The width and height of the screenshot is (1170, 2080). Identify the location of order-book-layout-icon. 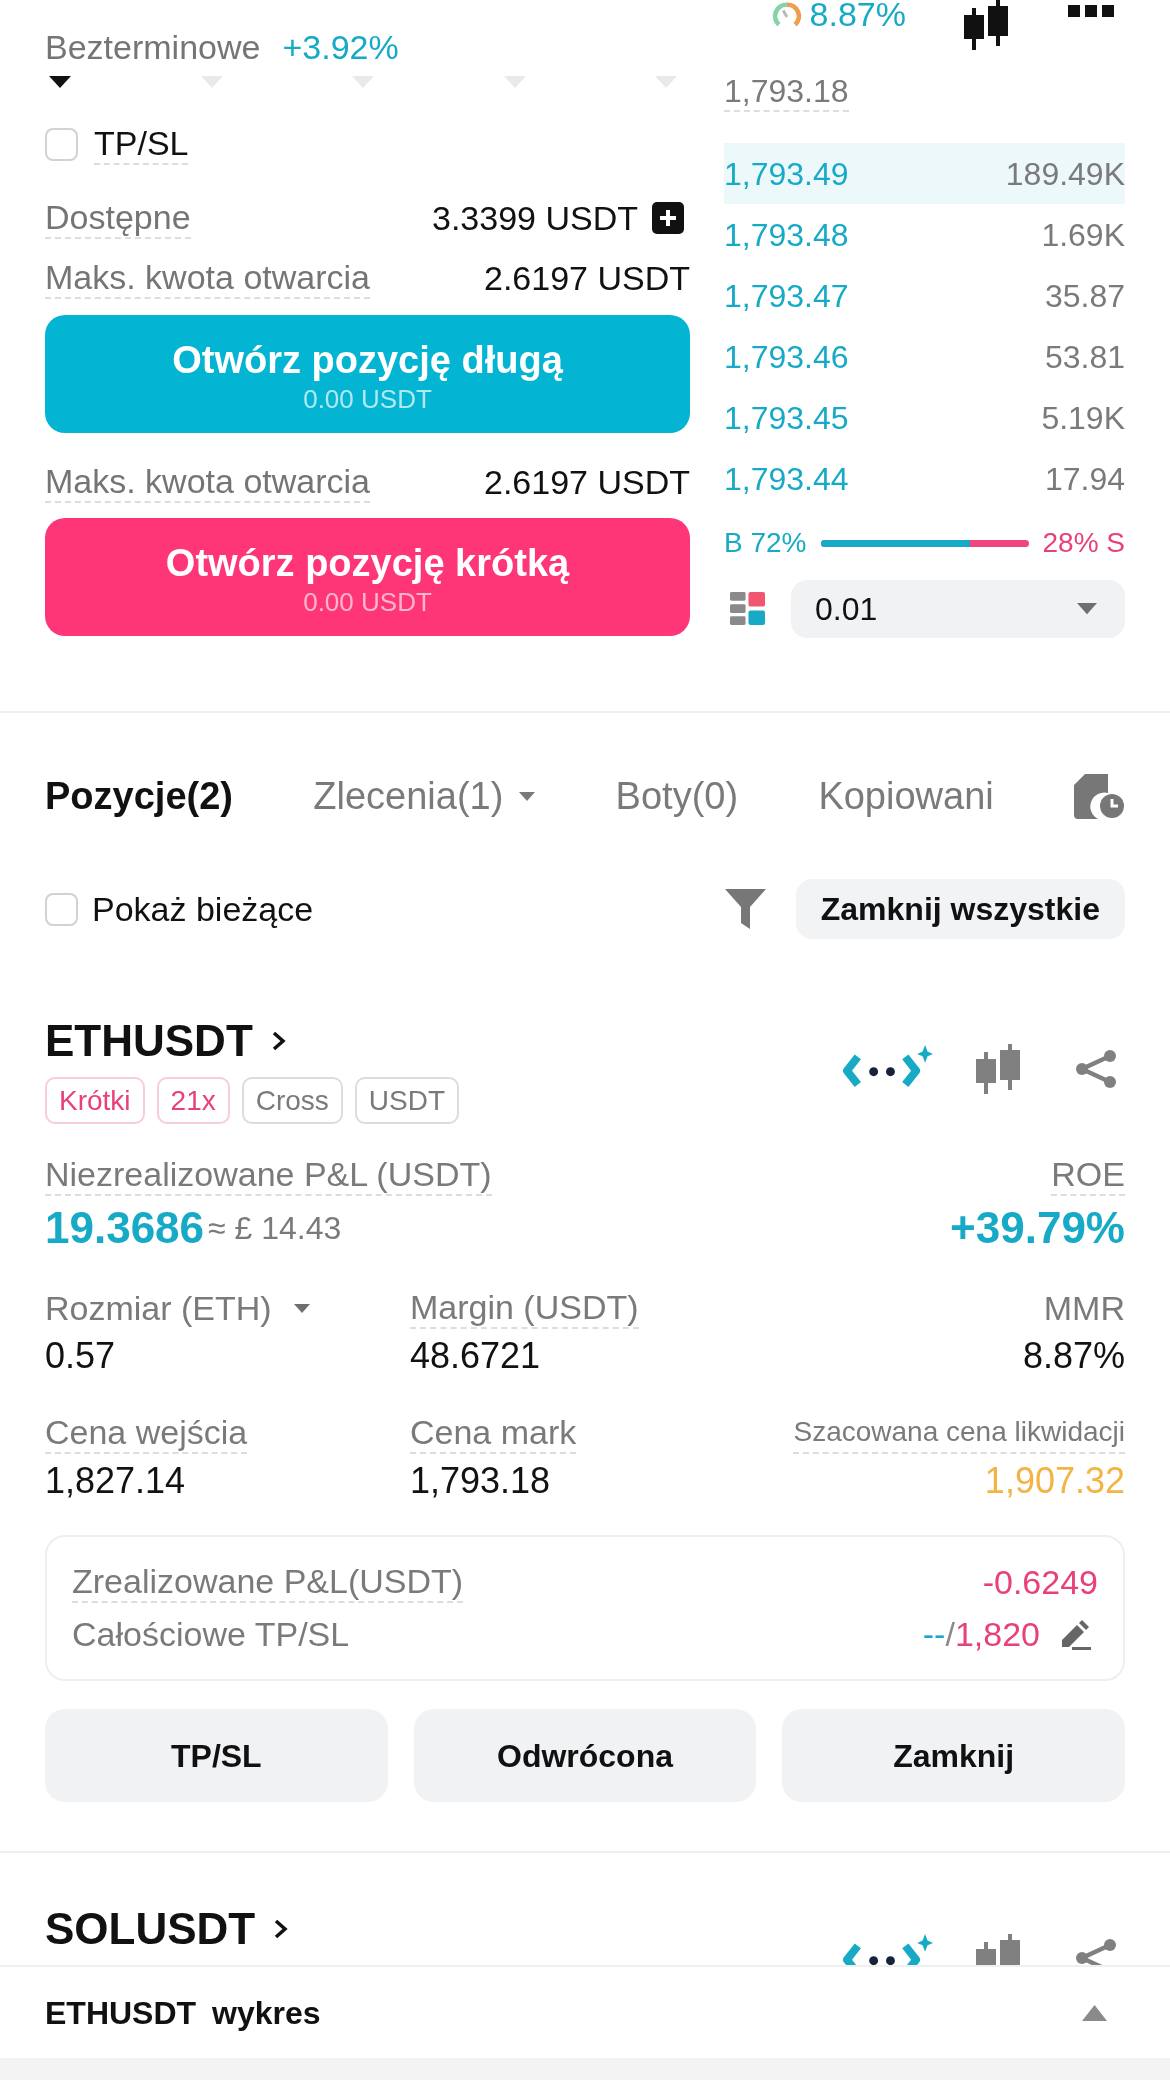
(747, 609).